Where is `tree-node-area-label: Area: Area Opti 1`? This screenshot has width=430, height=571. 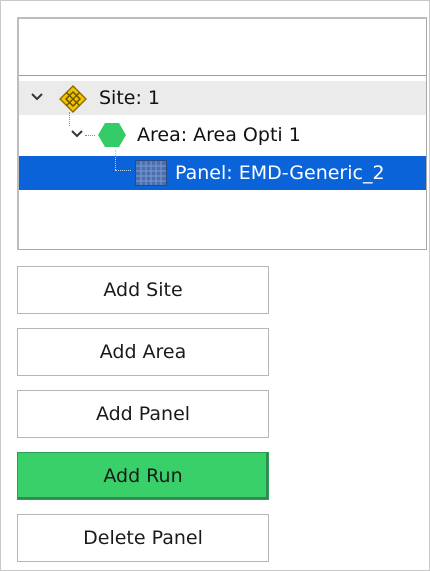 tree-node-area-label: Area: Area Opti 1 is located at coordinates (219, 135).